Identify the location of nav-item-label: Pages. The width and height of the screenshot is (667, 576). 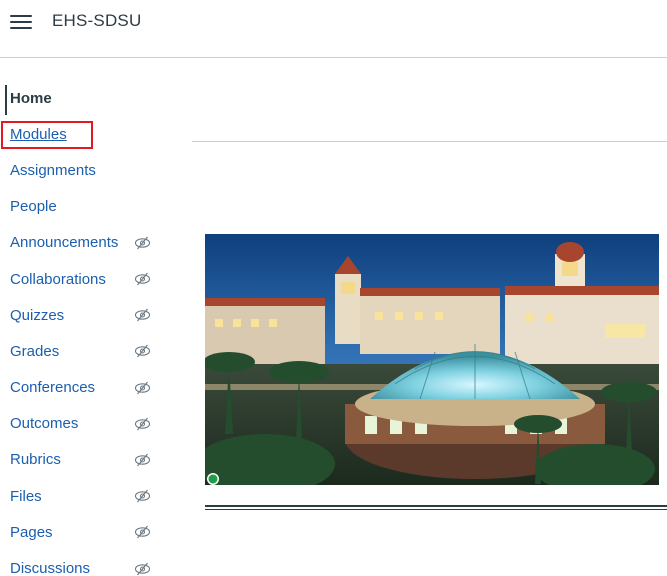
(31, 532).